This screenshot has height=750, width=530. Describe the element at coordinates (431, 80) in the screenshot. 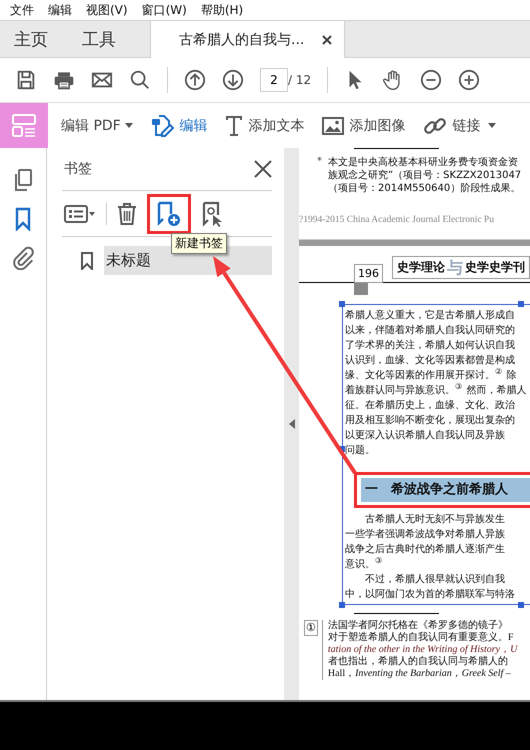

I see `zoom-out-icon` at that location.